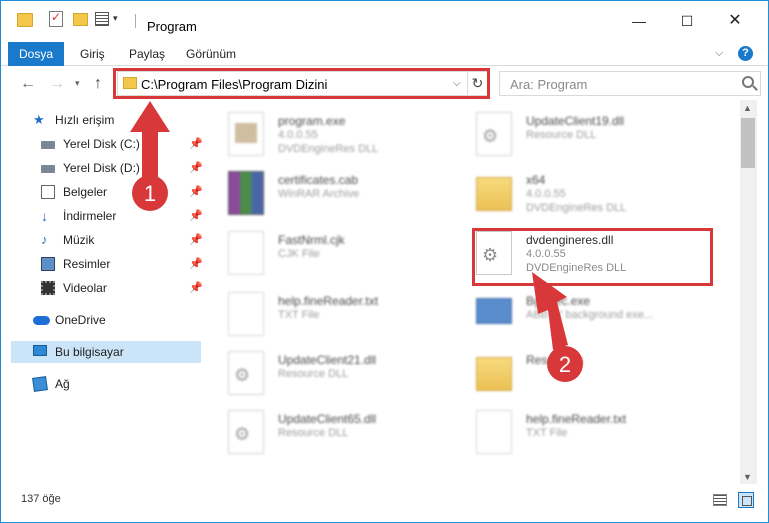  Describe the element at coordinates (536, 180) in the screenshot. I see `file-name: x64` at that location.